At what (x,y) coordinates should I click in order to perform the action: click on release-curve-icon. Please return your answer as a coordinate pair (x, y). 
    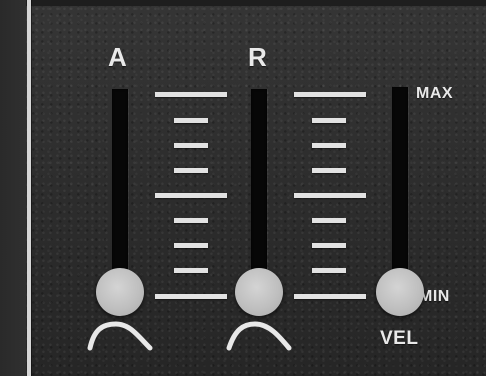
    Looking at the image, I should click on (259, 336).